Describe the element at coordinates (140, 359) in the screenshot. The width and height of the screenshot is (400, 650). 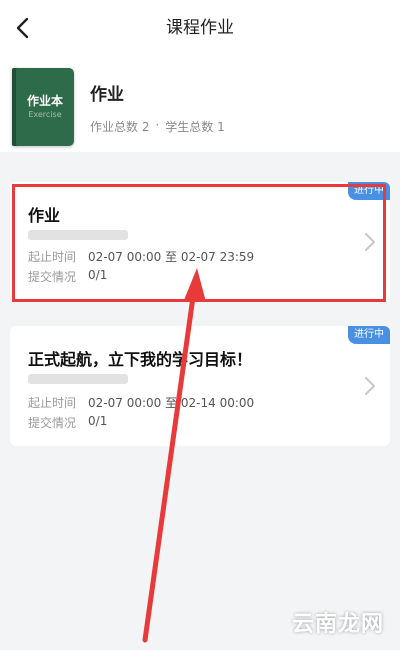
I see `assignment-title: 正式起航，立下我的学习目标！` at that location.